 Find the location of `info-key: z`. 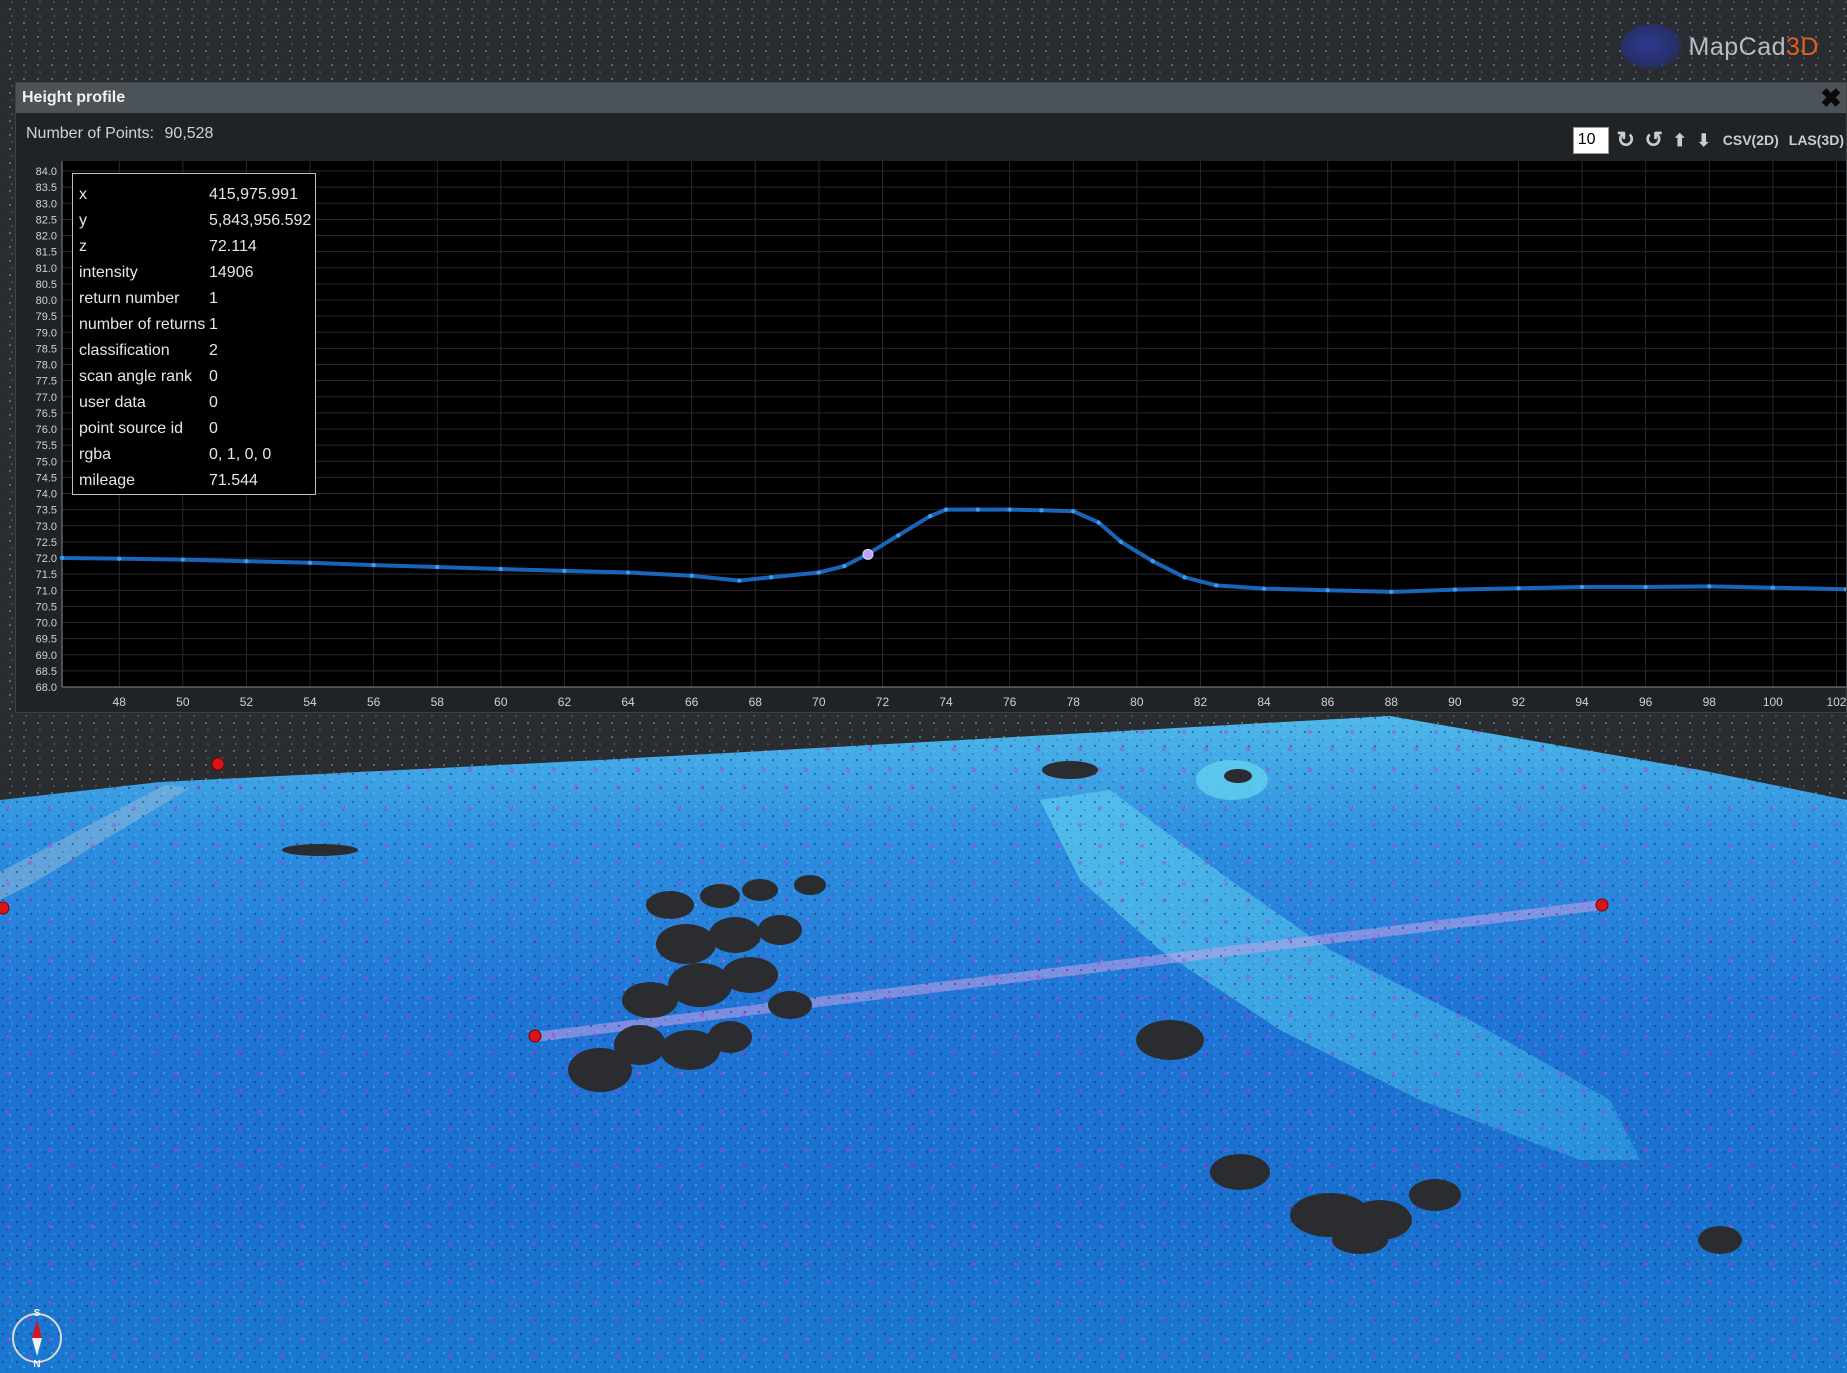

info-key: z is located at coordinates (83, 246).